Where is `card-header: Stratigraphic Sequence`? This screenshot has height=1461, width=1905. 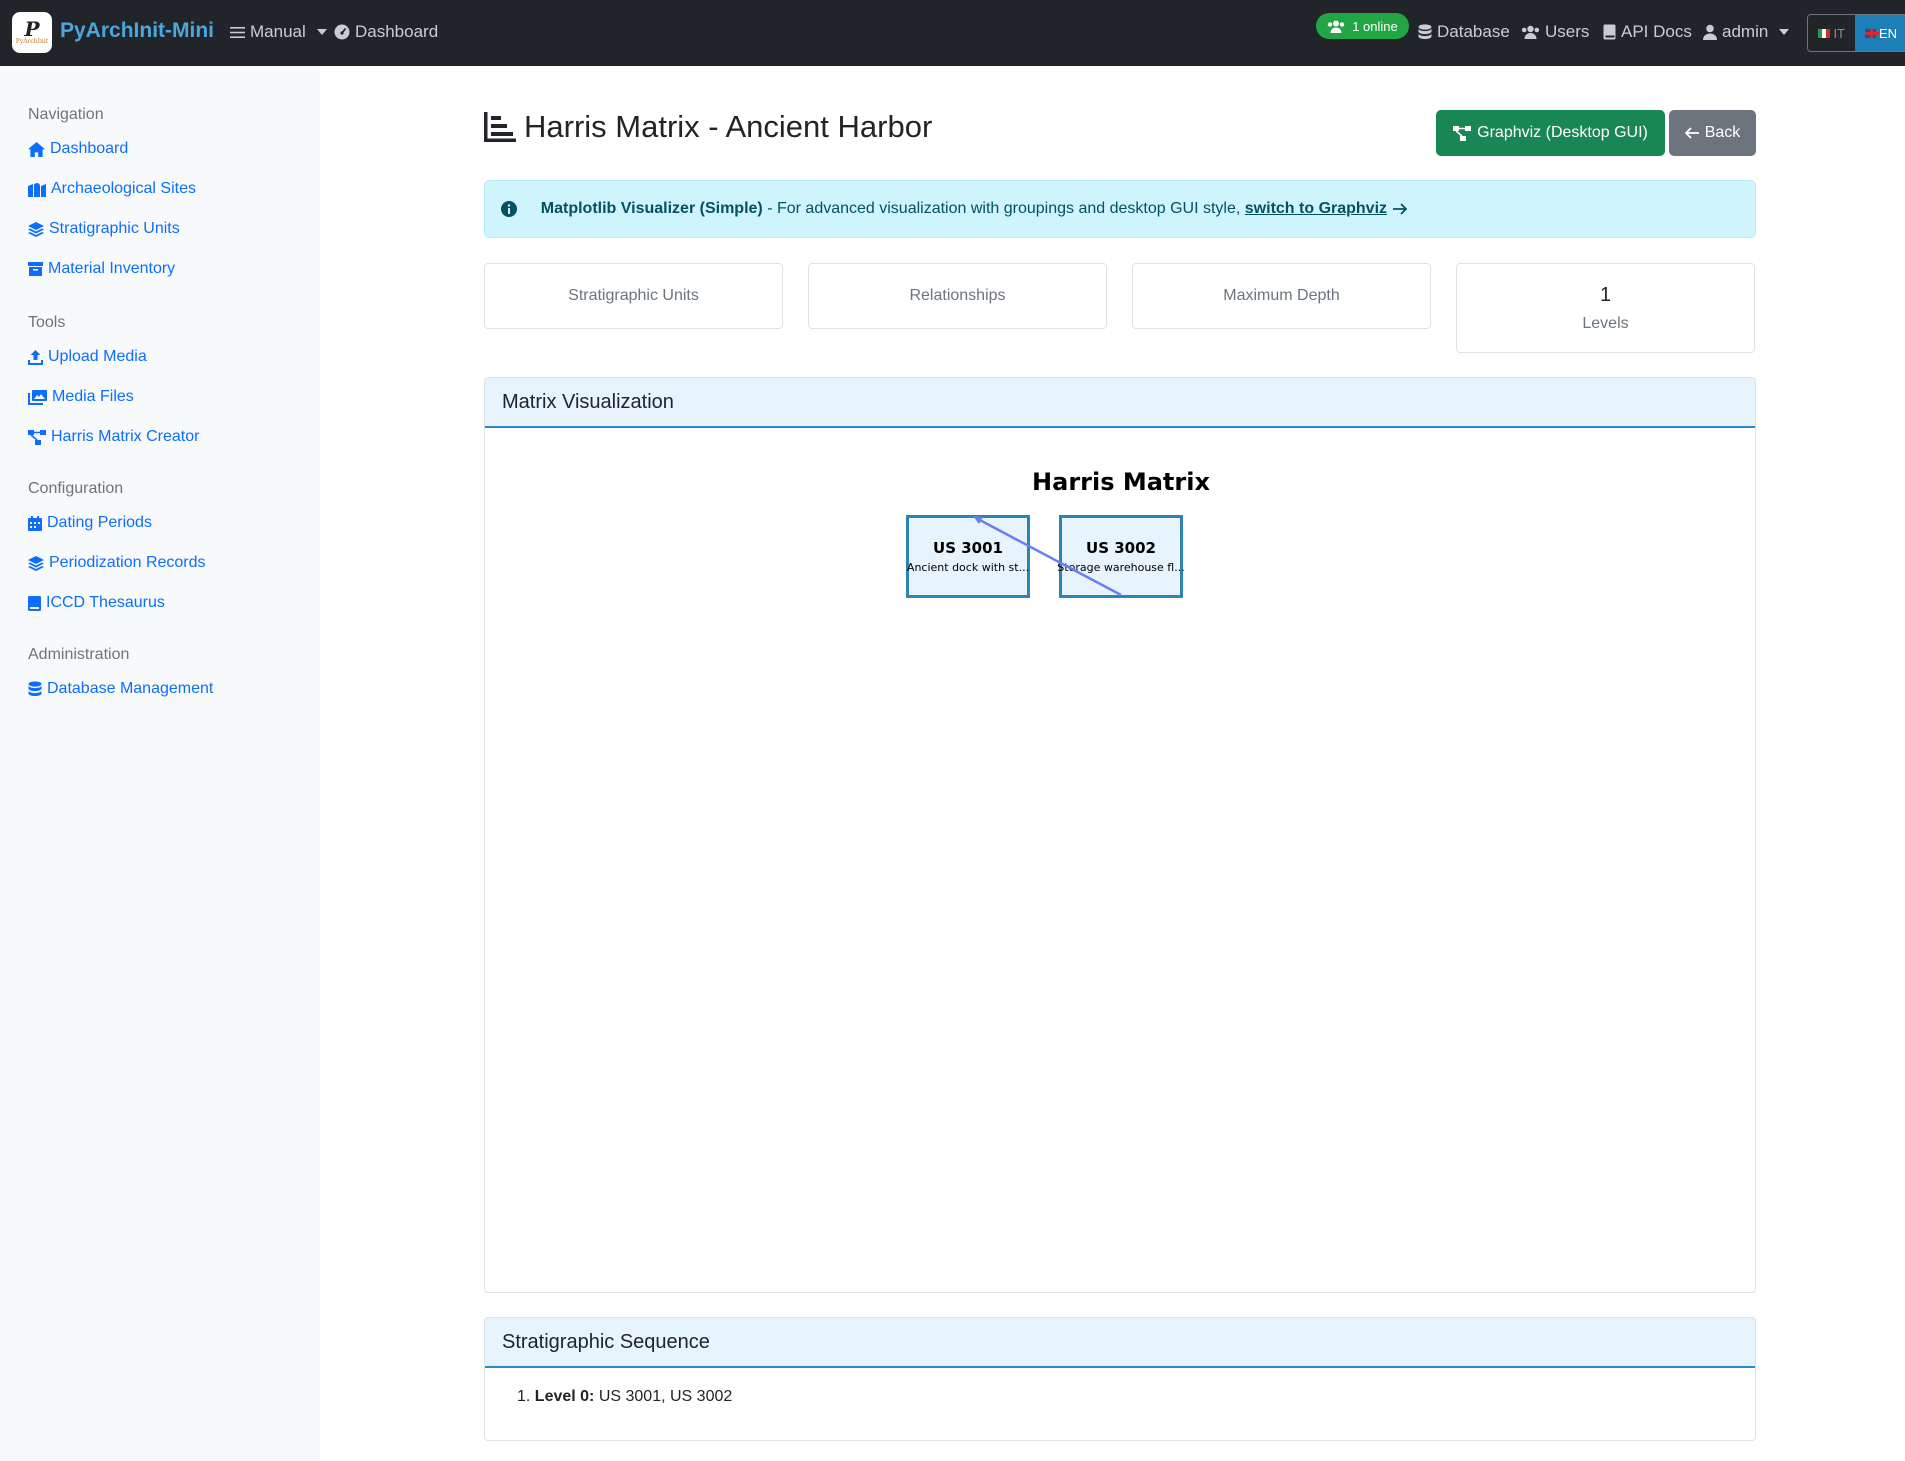 card-header: Stratigraphic Sequence is located at coordinates (1120, 1343).